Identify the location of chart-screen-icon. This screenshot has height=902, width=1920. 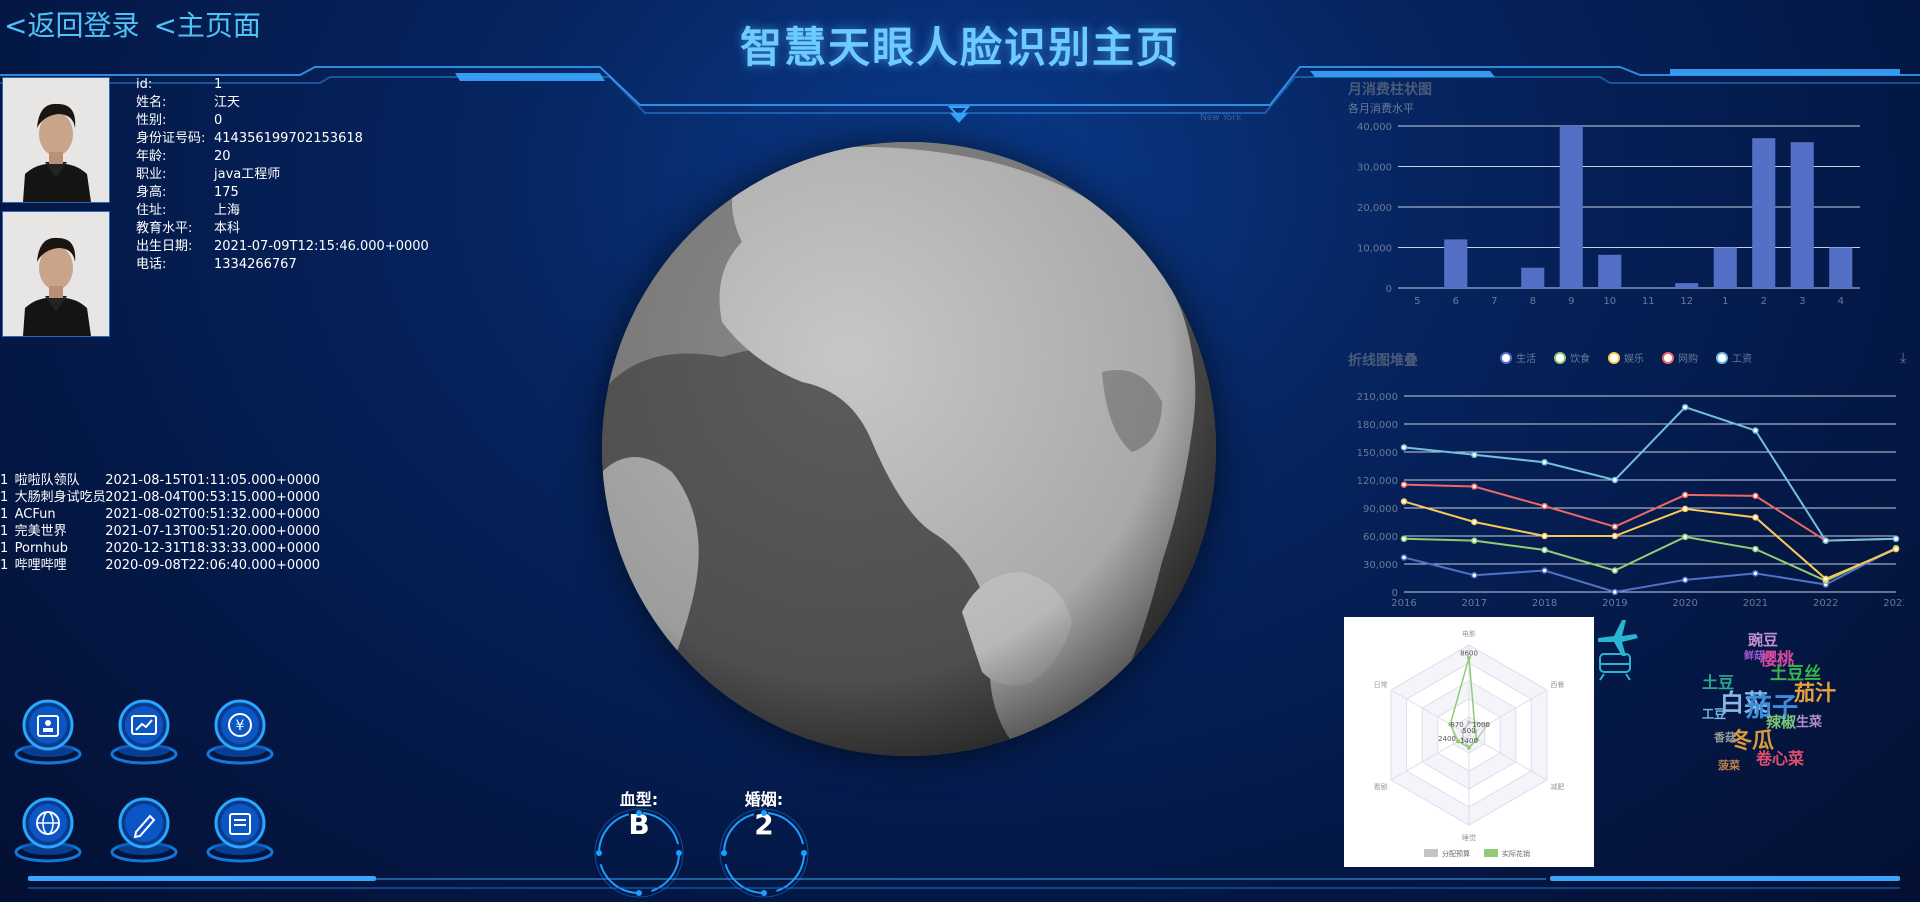
(144, 732).